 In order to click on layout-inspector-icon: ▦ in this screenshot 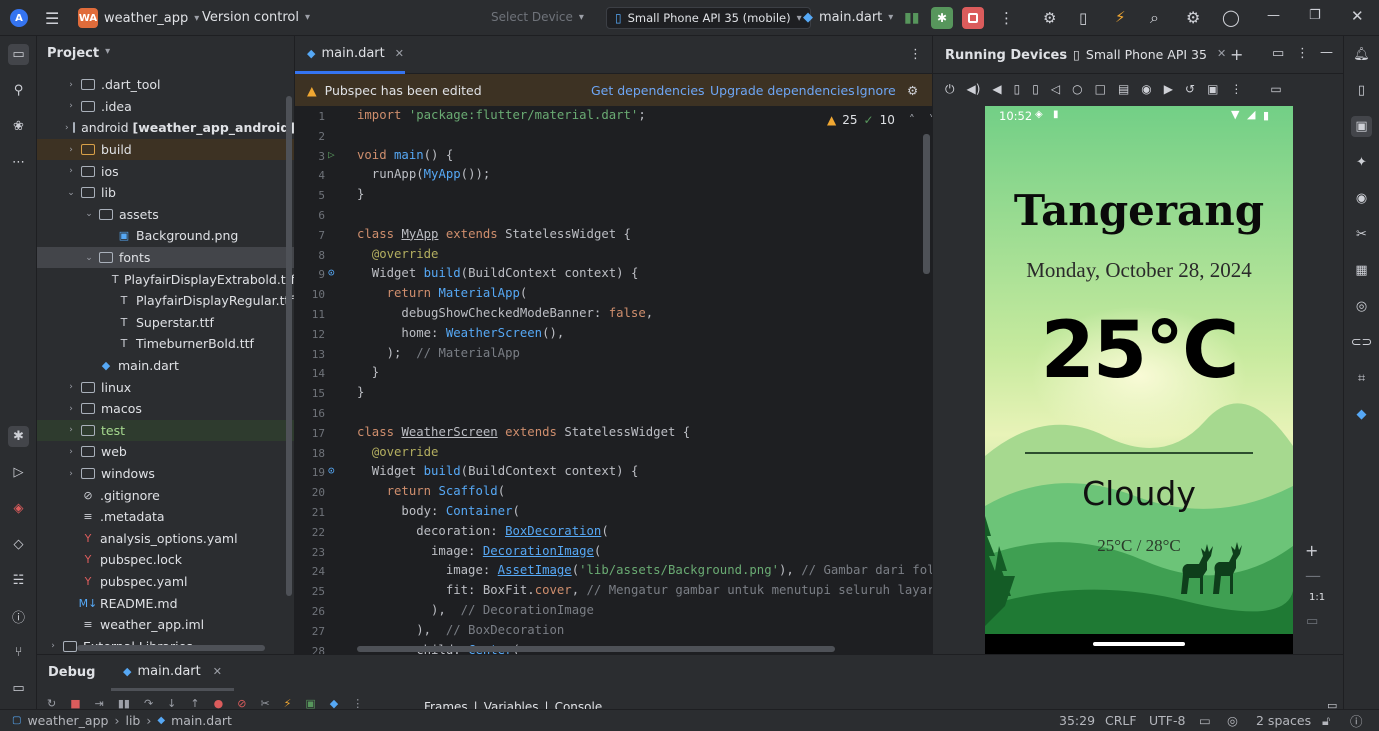, I will do `click(1361, 270)`.